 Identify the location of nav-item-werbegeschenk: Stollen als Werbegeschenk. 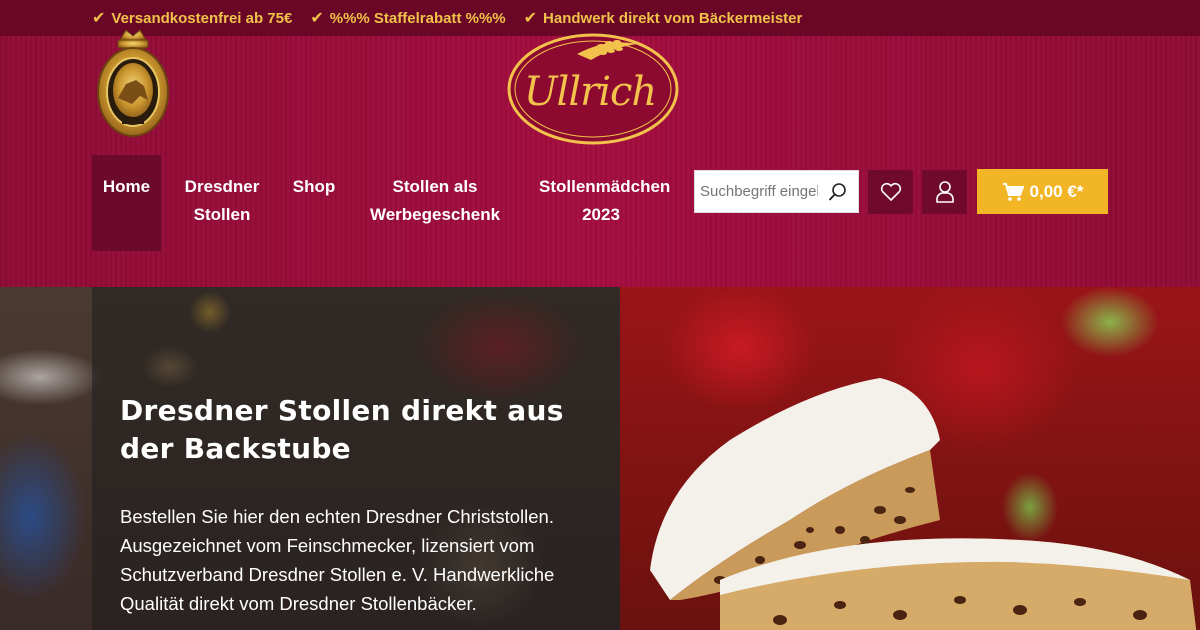
(435, 203).